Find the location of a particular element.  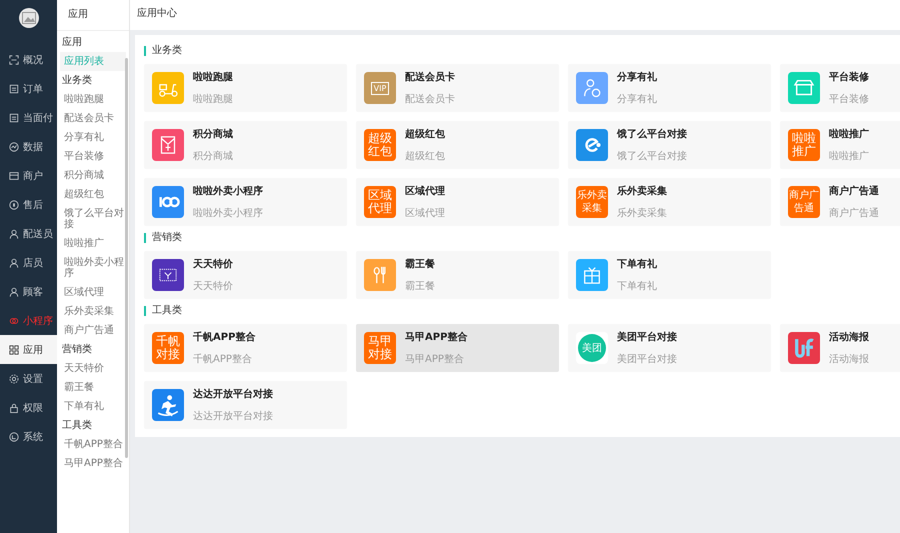

submenu-heading: 应用 is located at coordinates (72, 43).